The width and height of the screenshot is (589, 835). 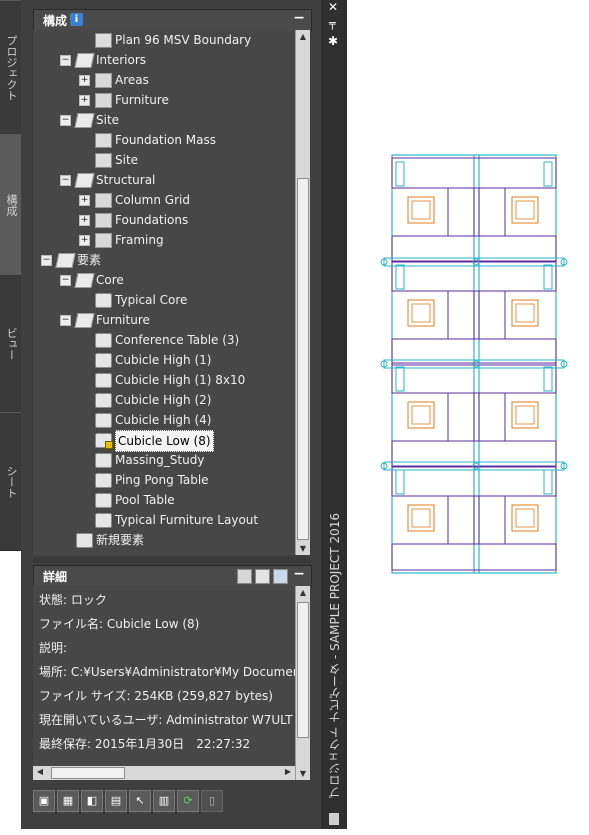 What do you see at coordinates (103, 140) in the screenshot?
I see `building-icon` at bounding box center [103, 140].